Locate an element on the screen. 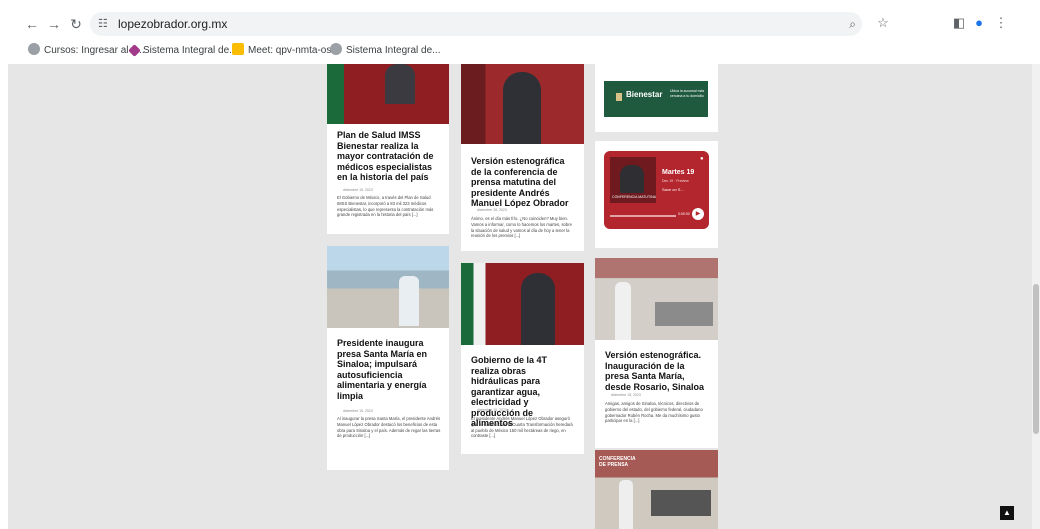  menu-kebab-icon: ⋮ is located at coordinates (1001, 23).